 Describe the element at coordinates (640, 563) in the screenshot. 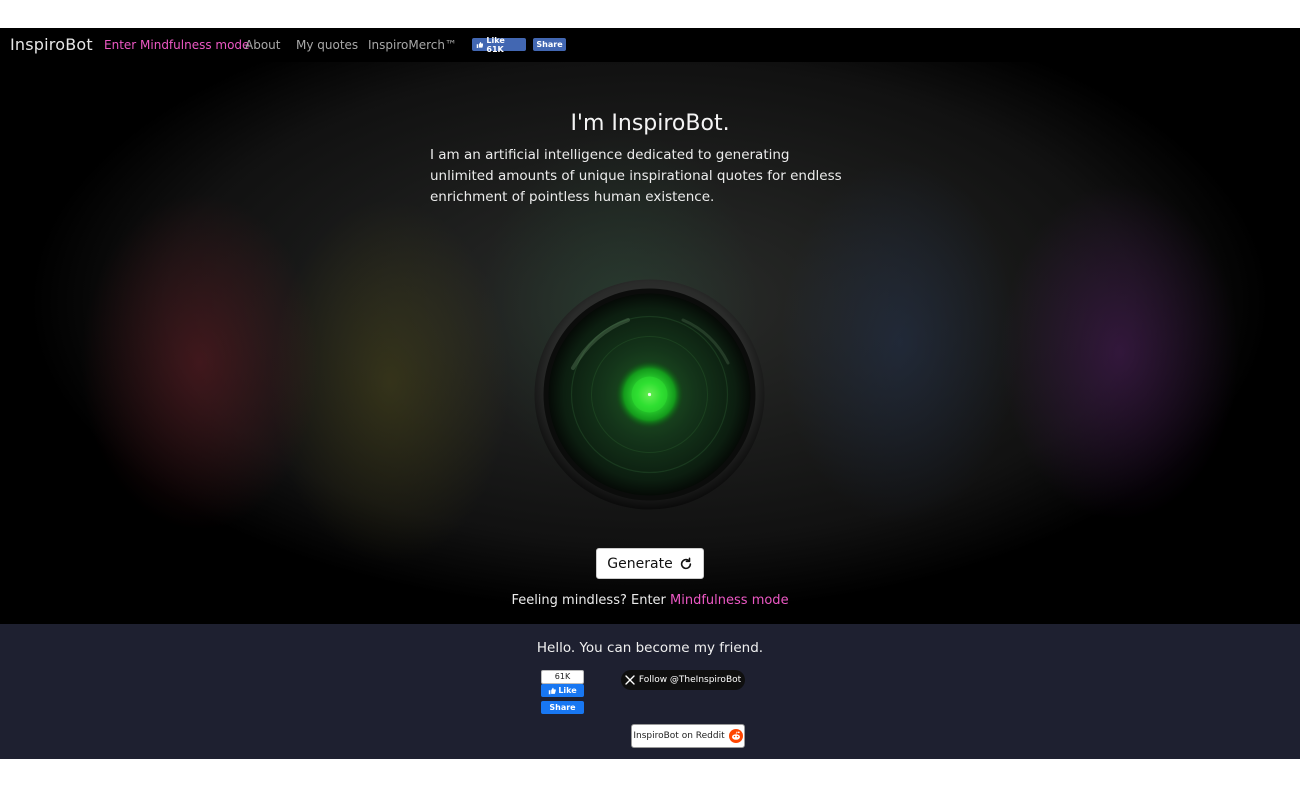

I see `generate-label: Generate` at that location.